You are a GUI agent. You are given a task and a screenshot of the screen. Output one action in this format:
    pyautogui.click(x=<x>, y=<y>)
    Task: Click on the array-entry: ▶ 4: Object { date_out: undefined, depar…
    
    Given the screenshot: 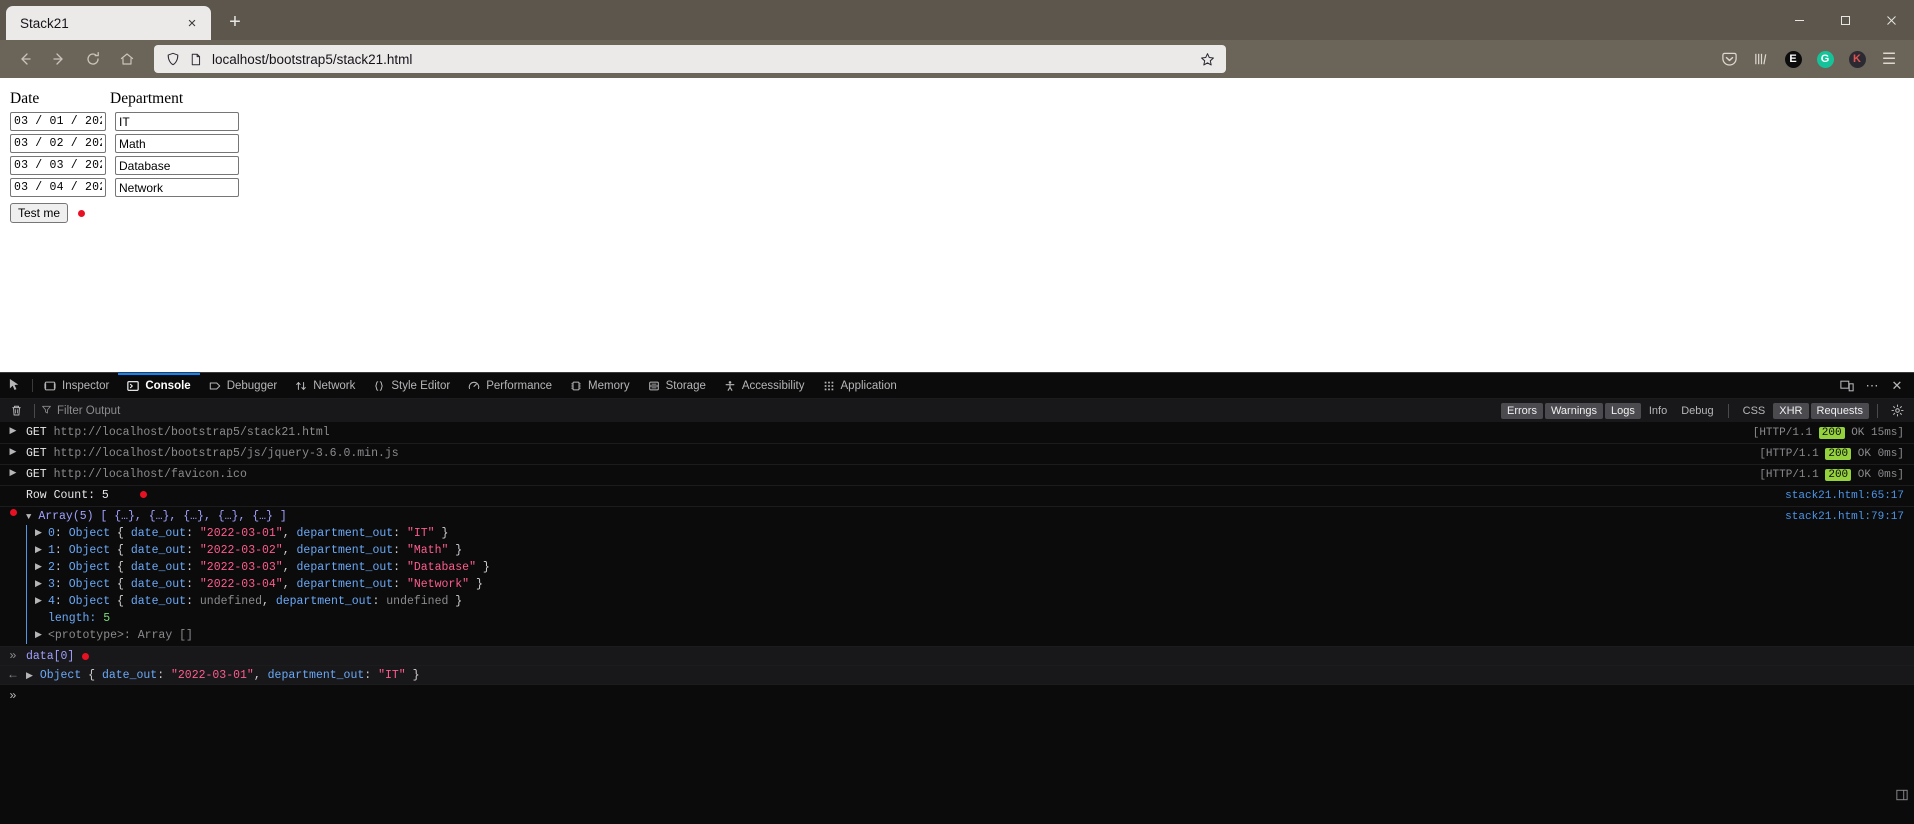 What is the action you would take?
    pyautogui.click(x=970, y=601)
    